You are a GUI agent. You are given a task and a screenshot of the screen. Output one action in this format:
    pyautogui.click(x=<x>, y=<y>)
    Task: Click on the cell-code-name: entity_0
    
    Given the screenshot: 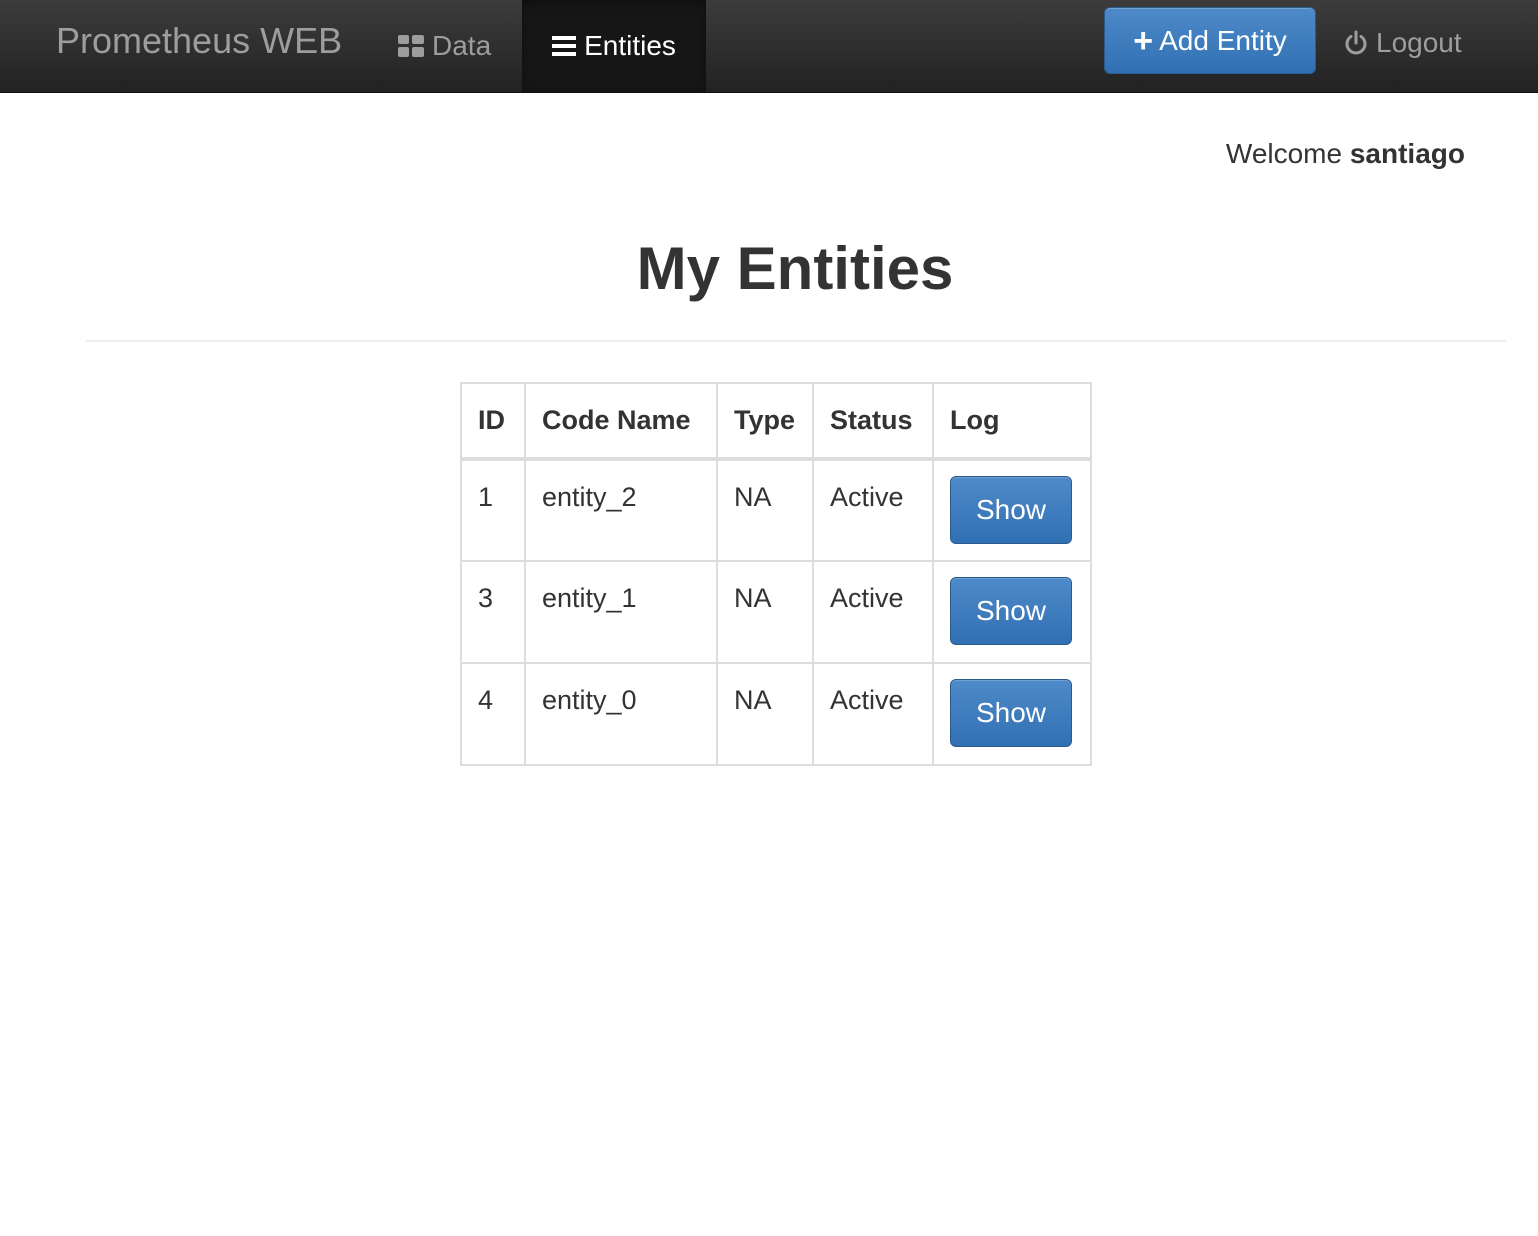 What is the action you would take?
    pyautogui.click(x=621, y=714)
    